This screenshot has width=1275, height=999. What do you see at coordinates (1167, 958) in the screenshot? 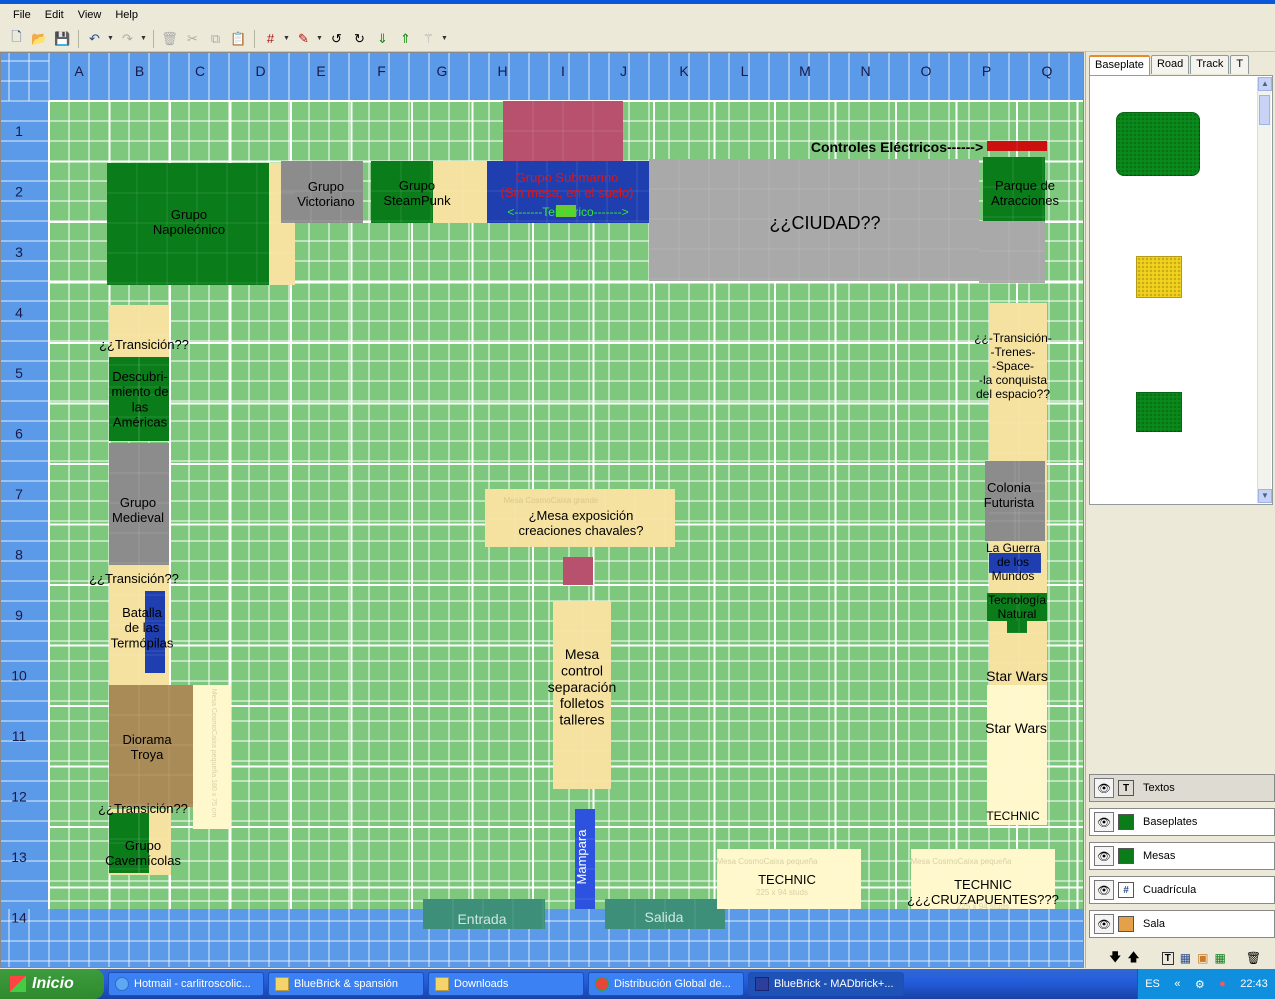
I see `add-text-layer-icon: T` at bounding box center [1167, 958].